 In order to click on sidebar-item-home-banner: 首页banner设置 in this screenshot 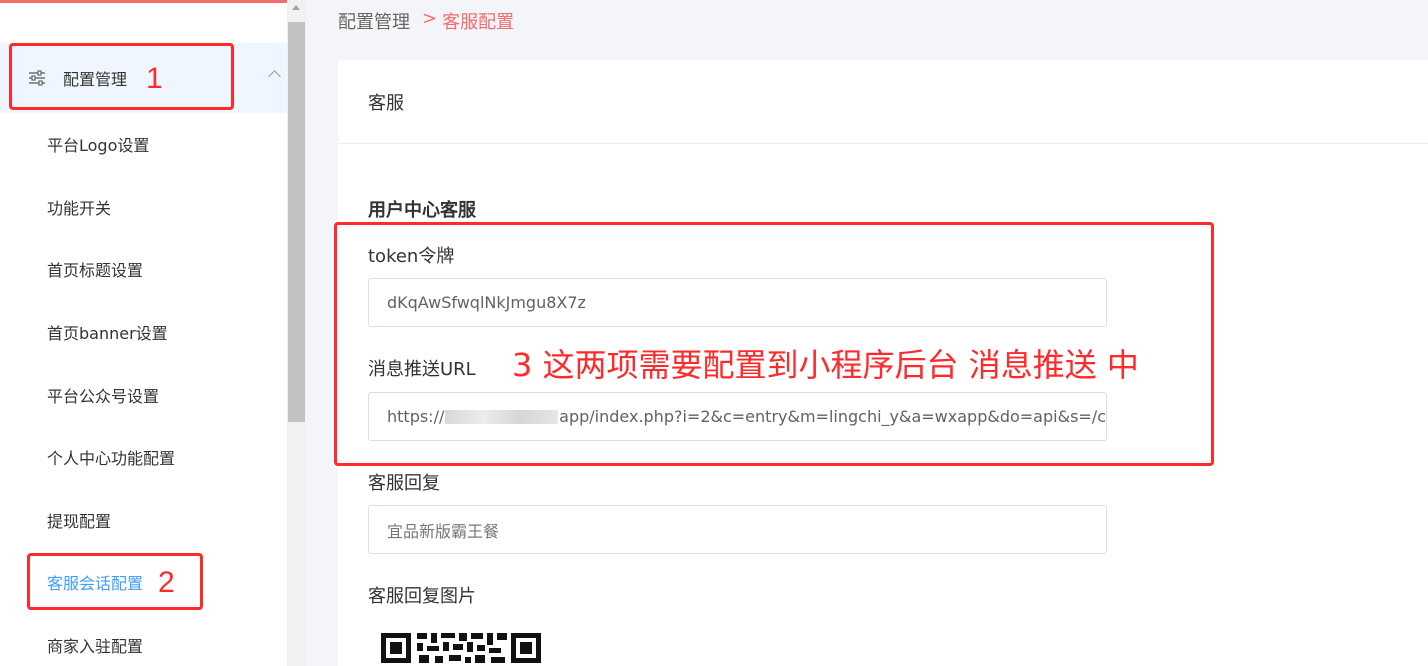, I will do `click(143, 332)`.